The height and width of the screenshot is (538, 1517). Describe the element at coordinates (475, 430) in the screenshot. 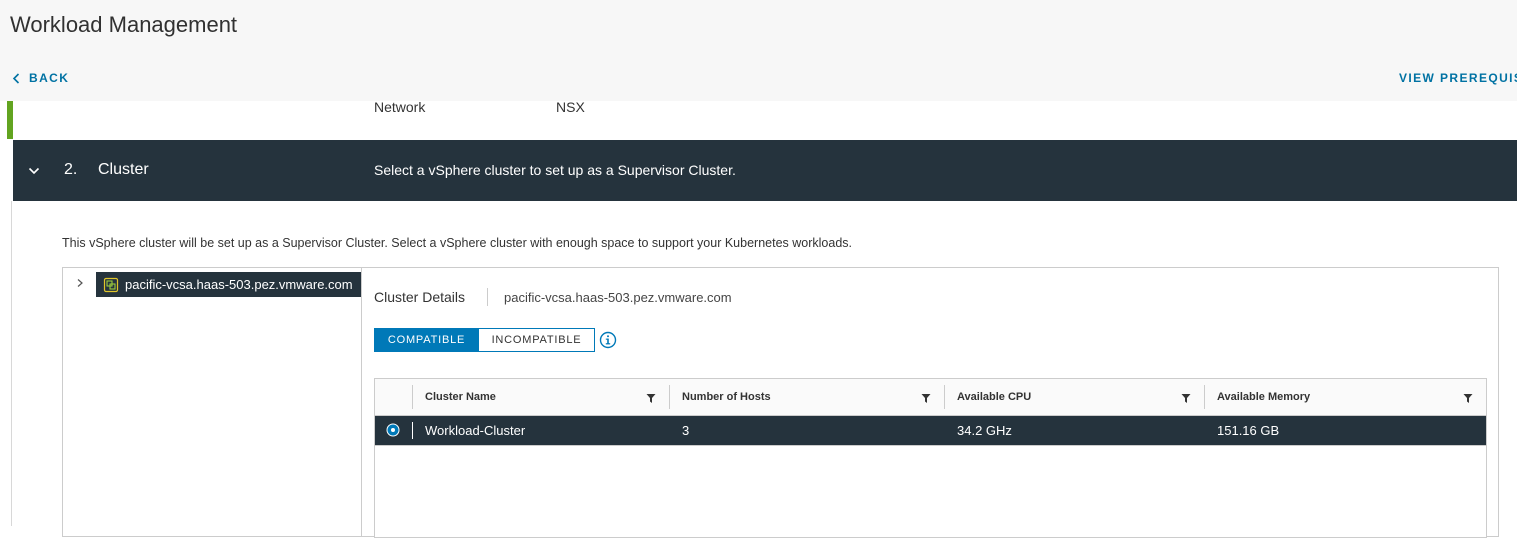

I see `cell-cluster-name: Workload-Cluster` at that location.